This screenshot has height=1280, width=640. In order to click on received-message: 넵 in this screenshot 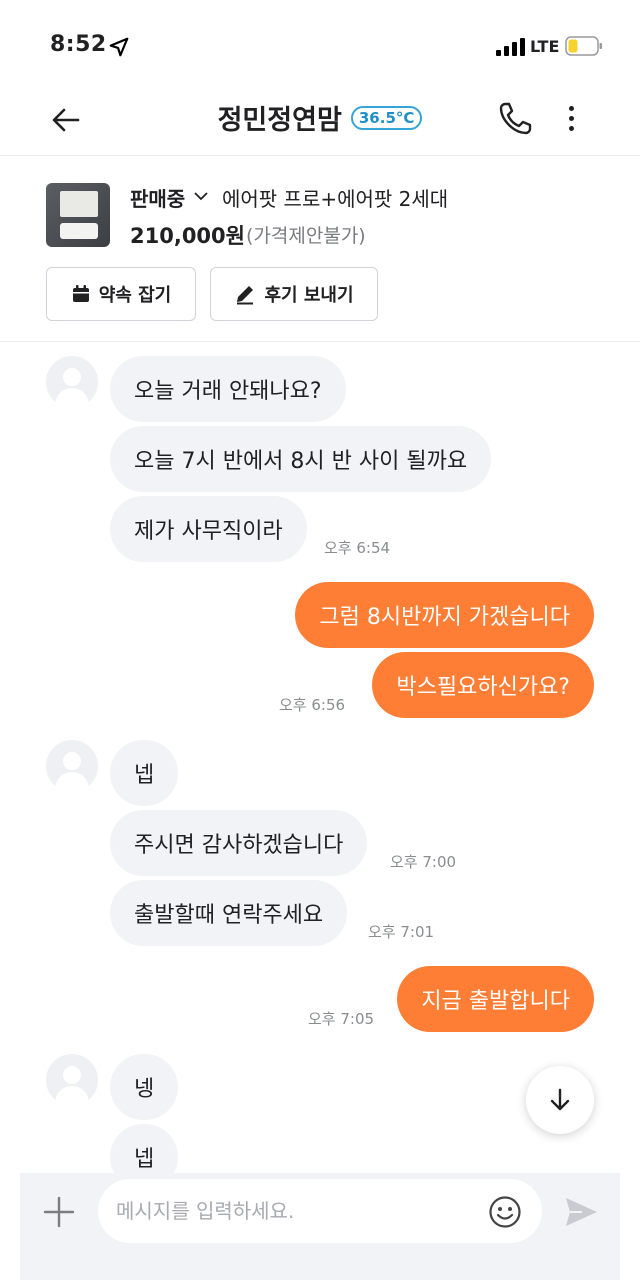, I will do `click(144, 773)`.